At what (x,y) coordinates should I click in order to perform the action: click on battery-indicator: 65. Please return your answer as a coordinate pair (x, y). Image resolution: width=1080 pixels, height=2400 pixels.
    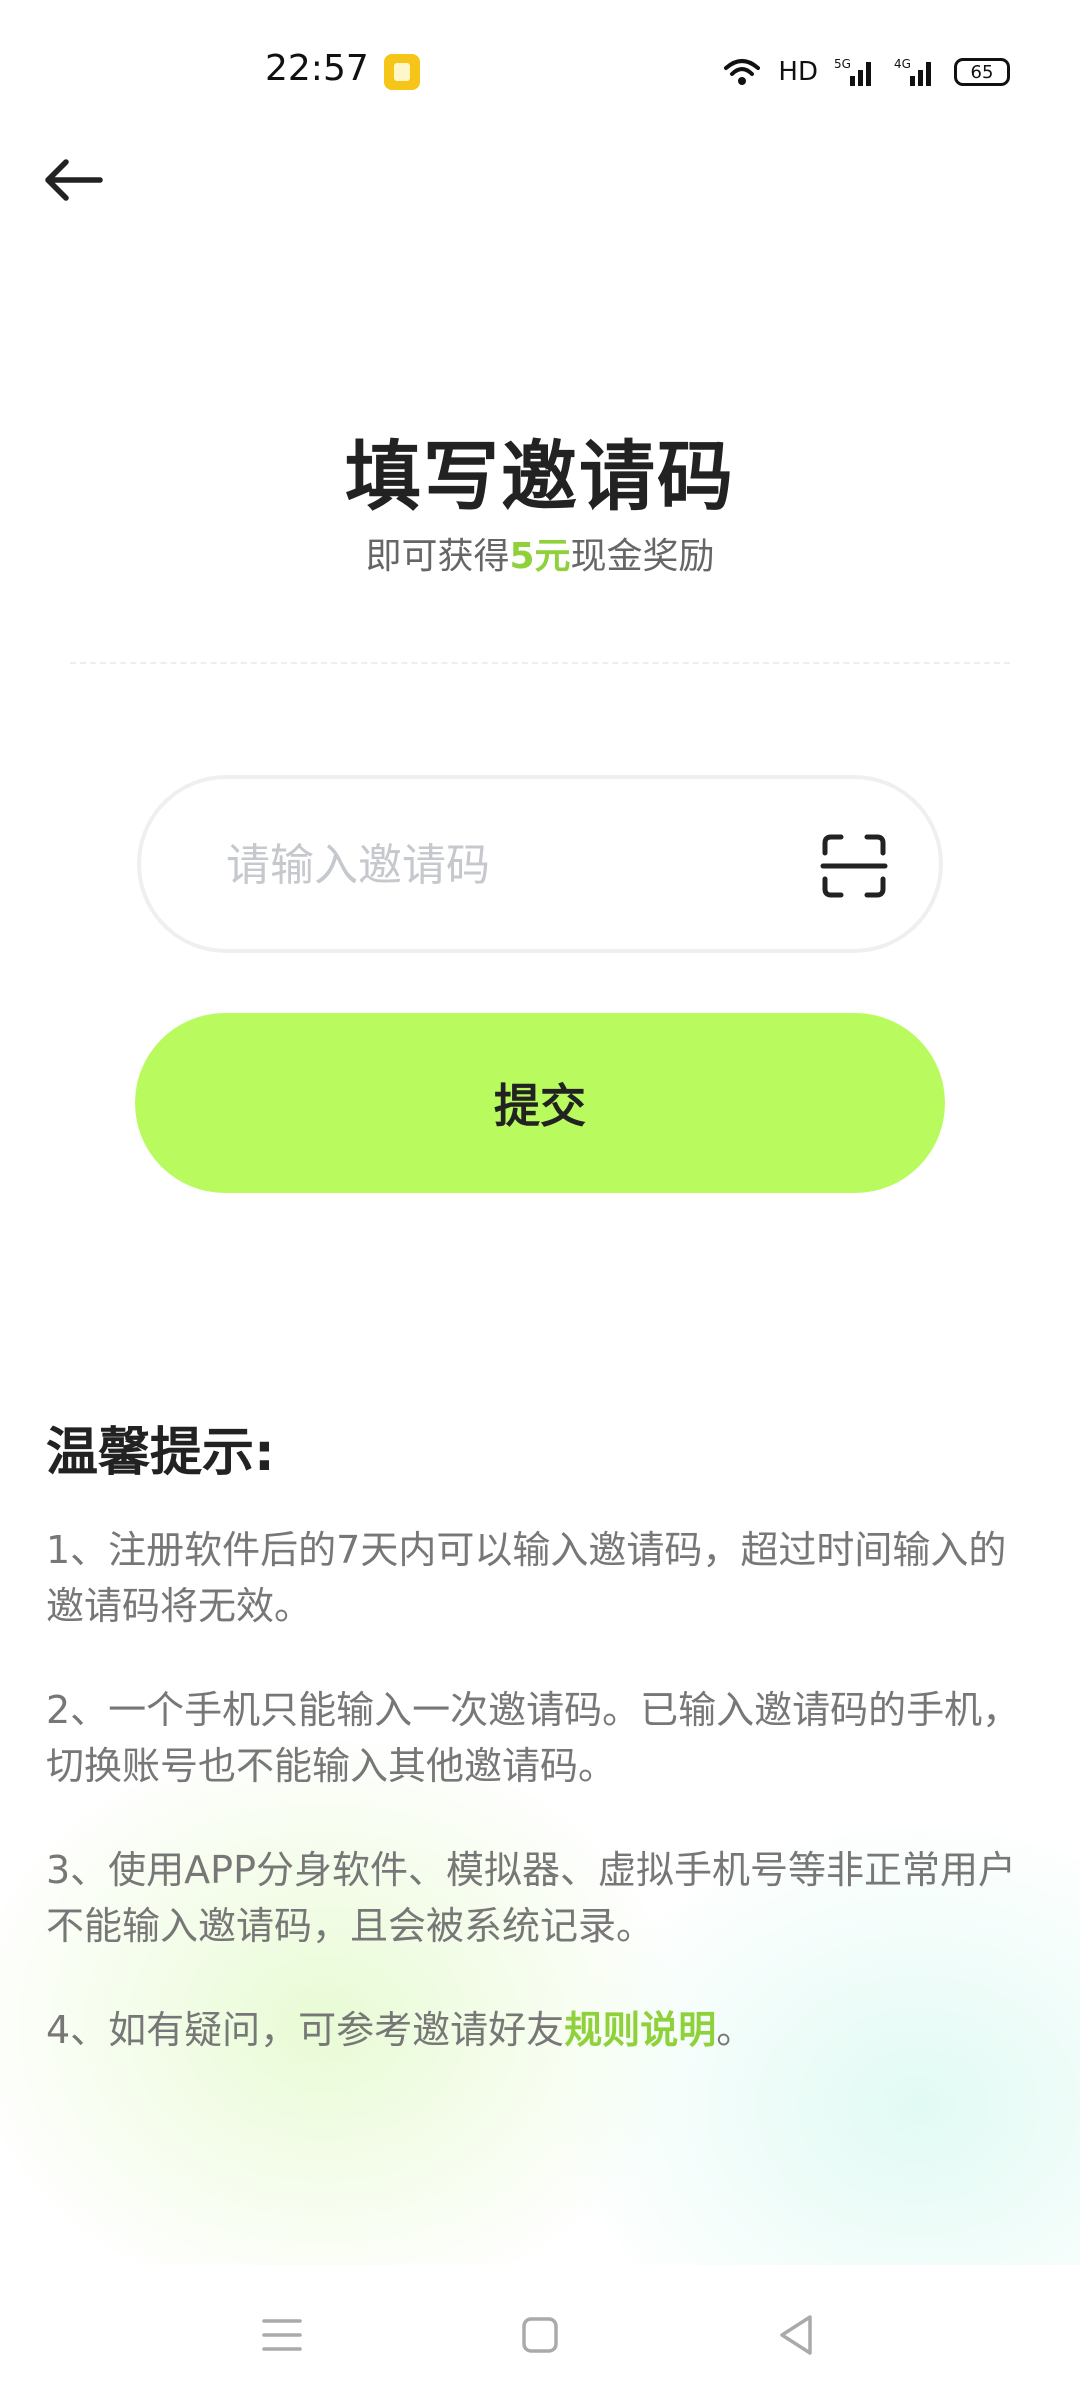
    Looking at the image, I should click on (982, 72).